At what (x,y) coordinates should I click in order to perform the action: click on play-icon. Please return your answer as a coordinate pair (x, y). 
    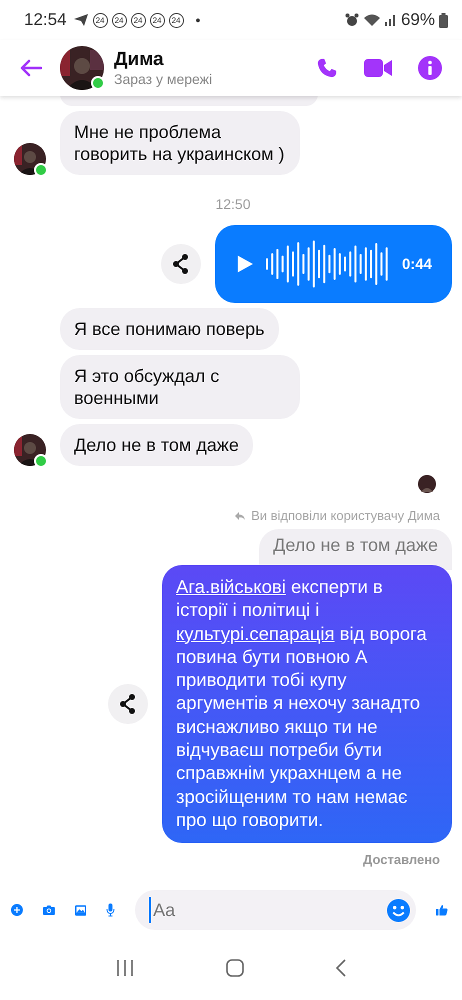
    Looking at the image, I should click on (245, 264).